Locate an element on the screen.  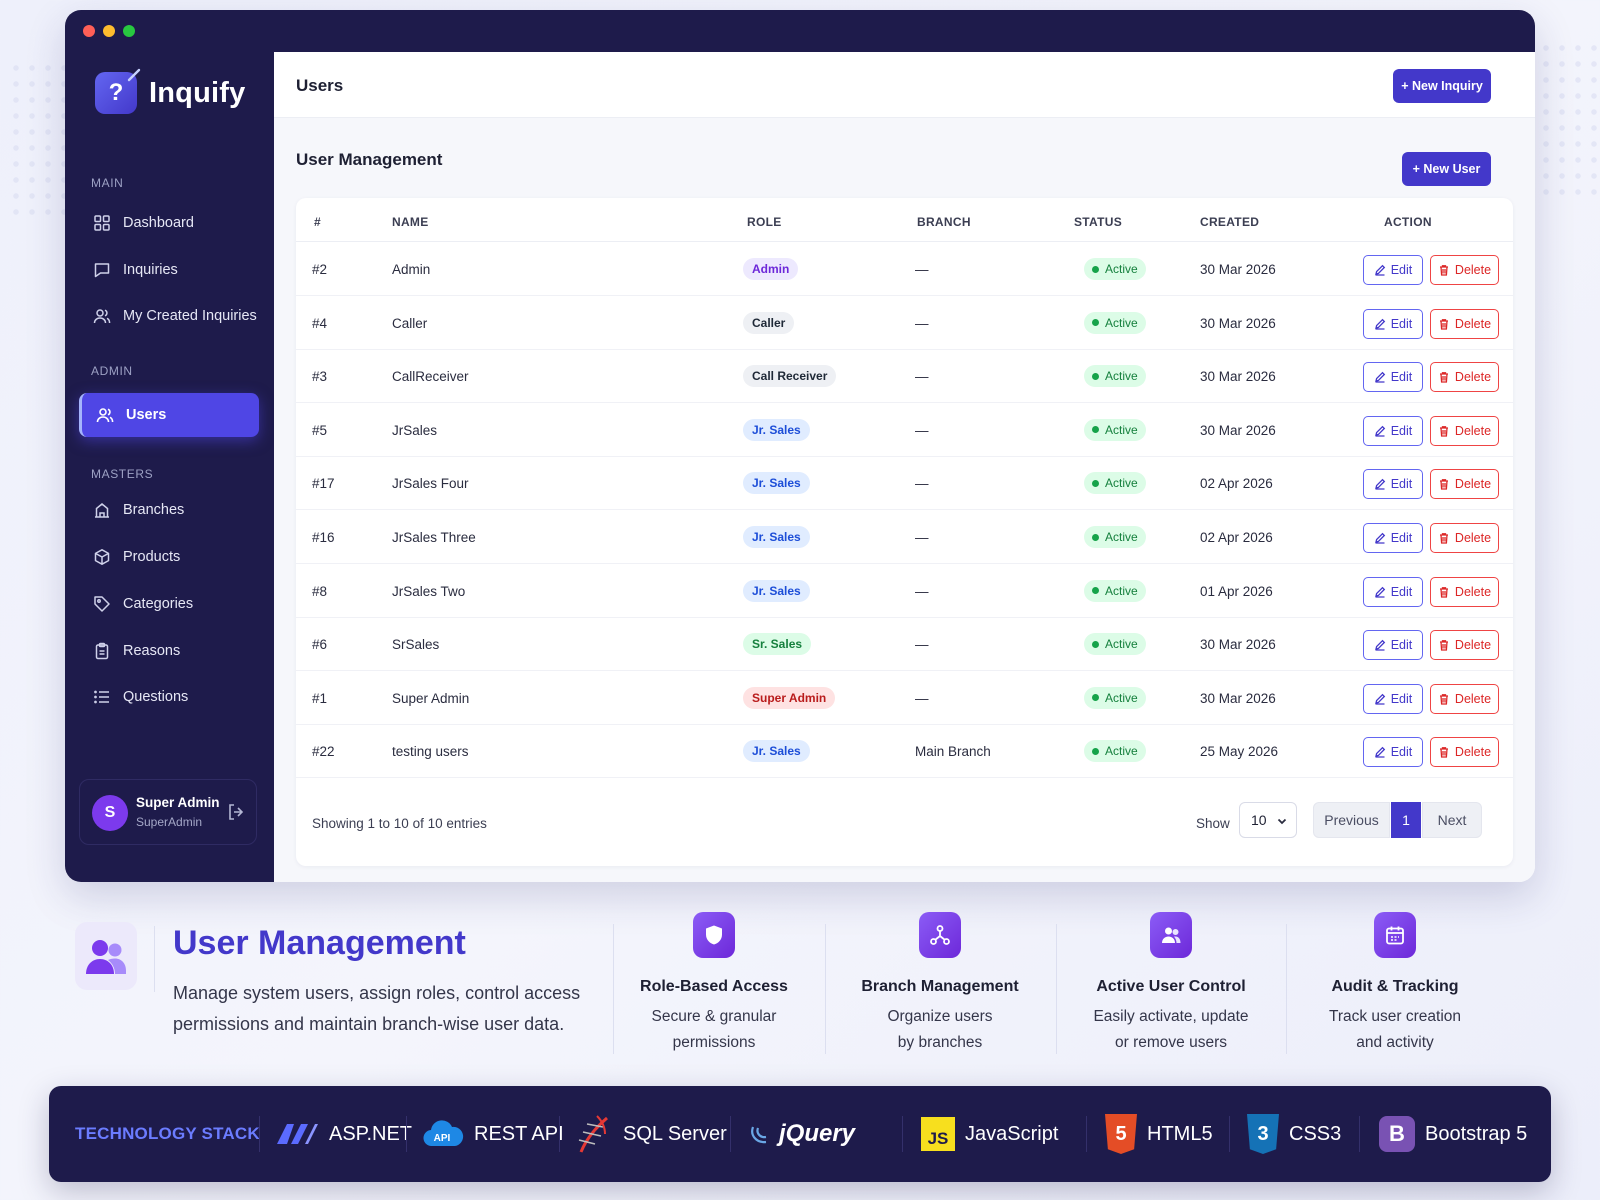
new-user-button: + New User is located at coordinates (1446, 169).